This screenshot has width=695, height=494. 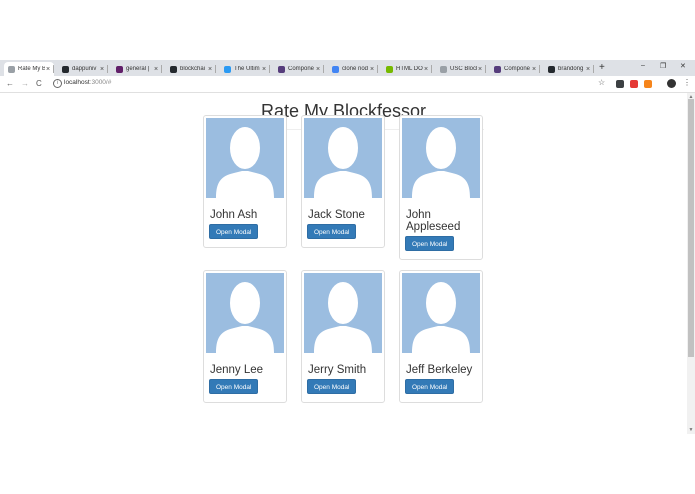 I want to click on profile-name: Jenny Lee, so click(x=237, y=370).